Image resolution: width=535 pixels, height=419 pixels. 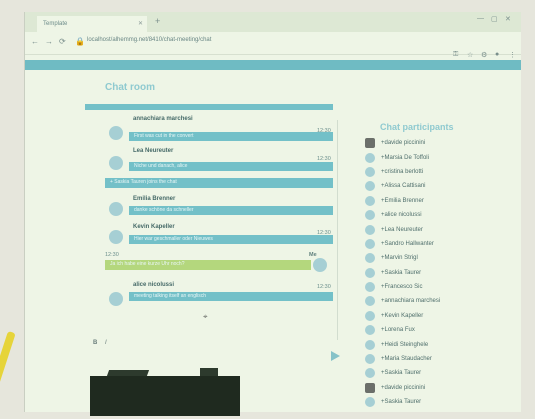 I want to click on participant-item: +alice nicolussi, so click(x=440, y=215).